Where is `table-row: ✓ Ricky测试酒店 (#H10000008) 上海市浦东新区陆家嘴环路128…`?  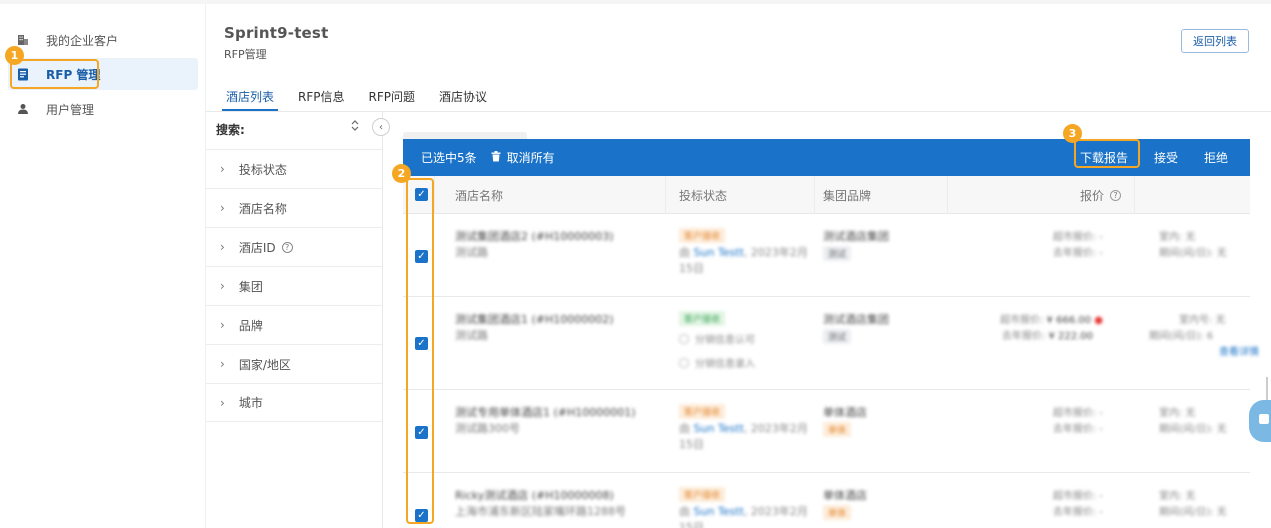
table-row: ✓ Ricky测试酒店 (#H10000008) 上海市浦东新区陆家嘴环路128… is located at coordinates (826, 500).